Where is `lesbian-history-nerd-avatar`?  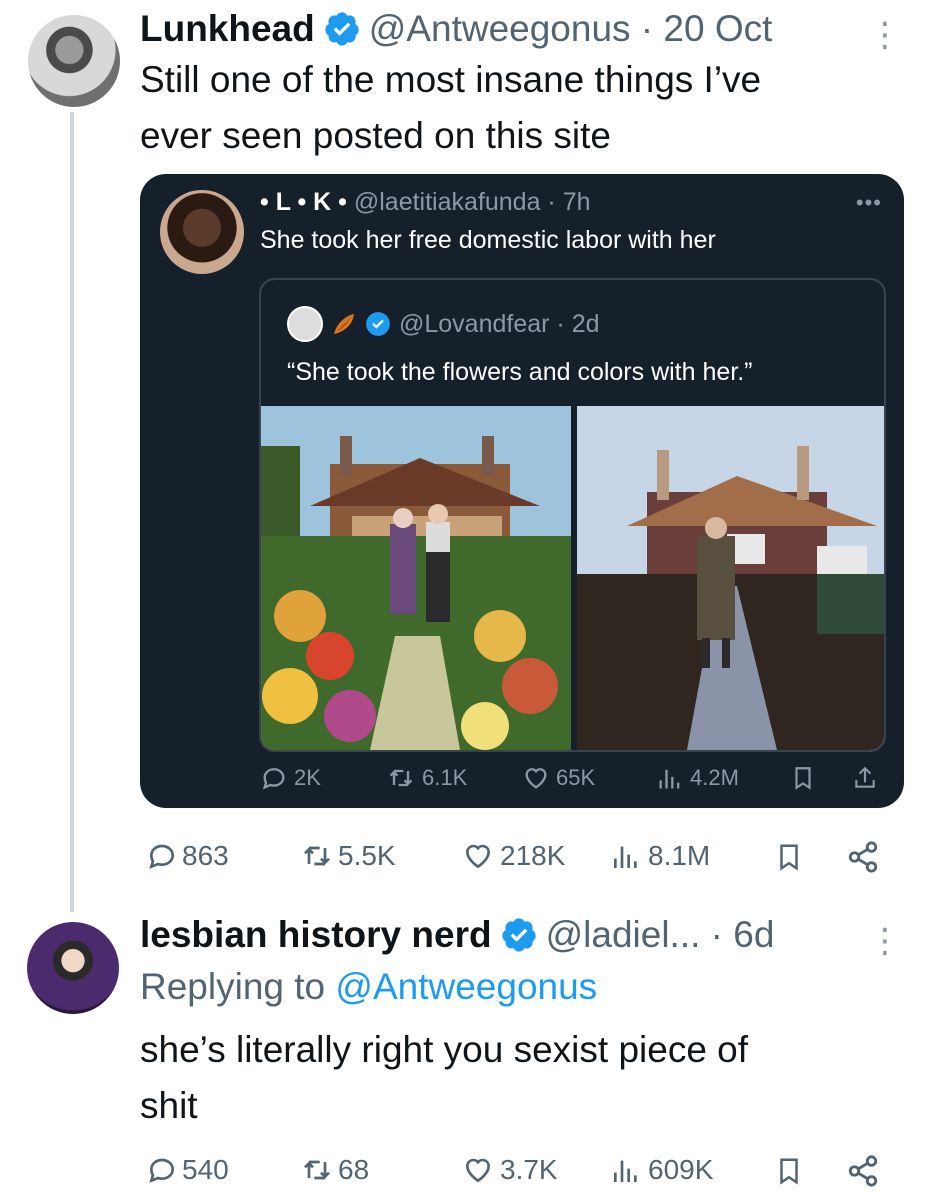 lesbian-history-nerd-avatar is located at coordinates (73, 968).